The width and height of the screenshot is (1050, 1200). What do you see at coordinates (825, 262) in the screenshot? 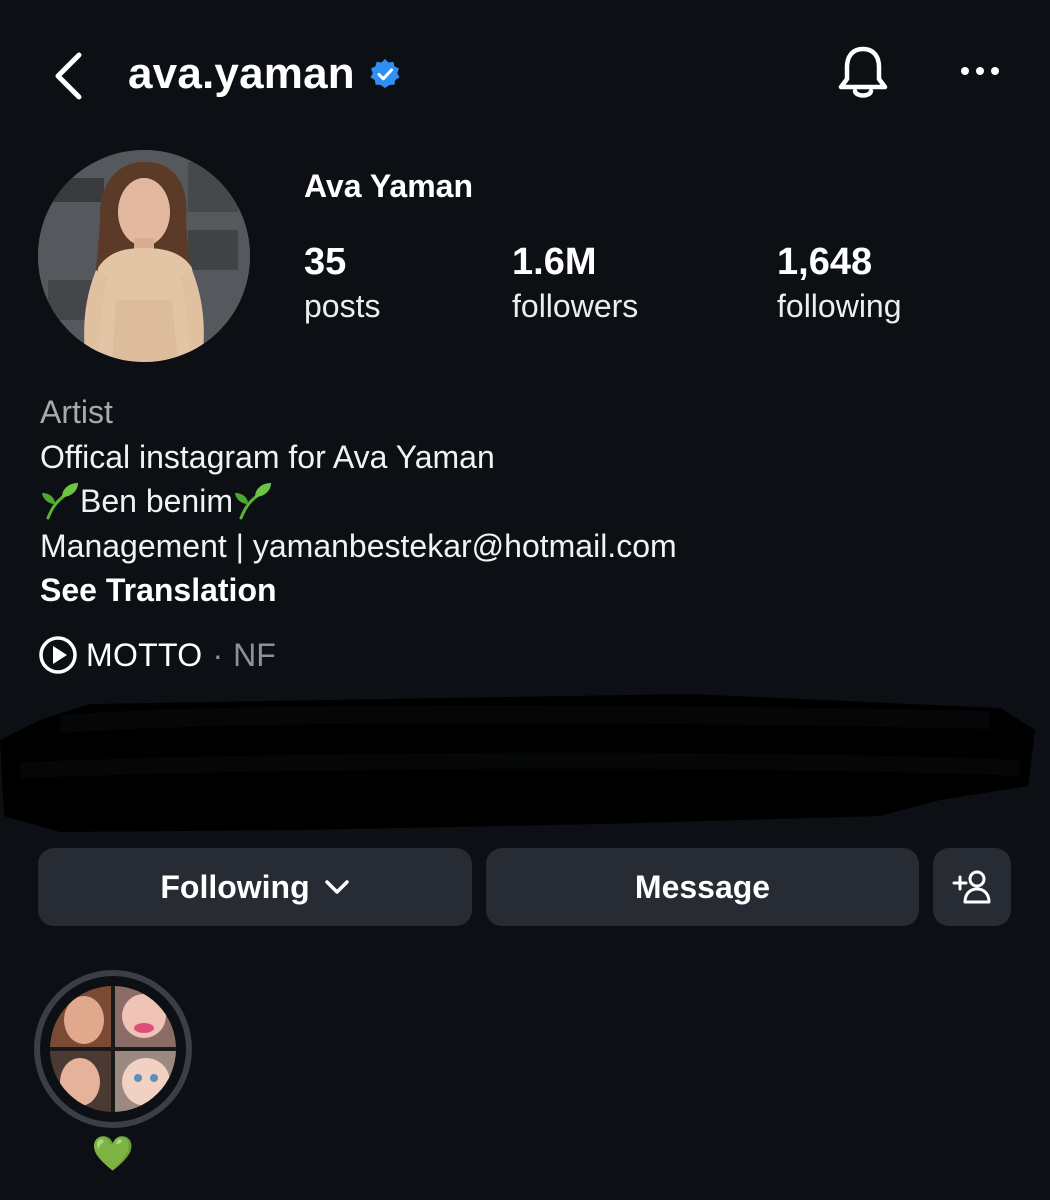
I see `following-count: 1,648` at bounding box center [825, 262].